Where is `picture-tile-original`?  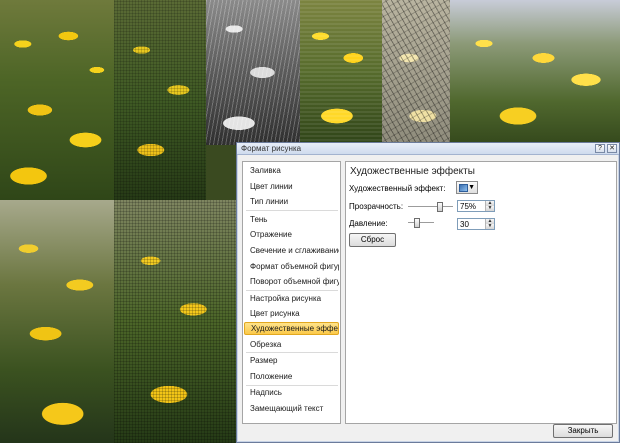 picture-tile-original is located at coordinates (57, 100).